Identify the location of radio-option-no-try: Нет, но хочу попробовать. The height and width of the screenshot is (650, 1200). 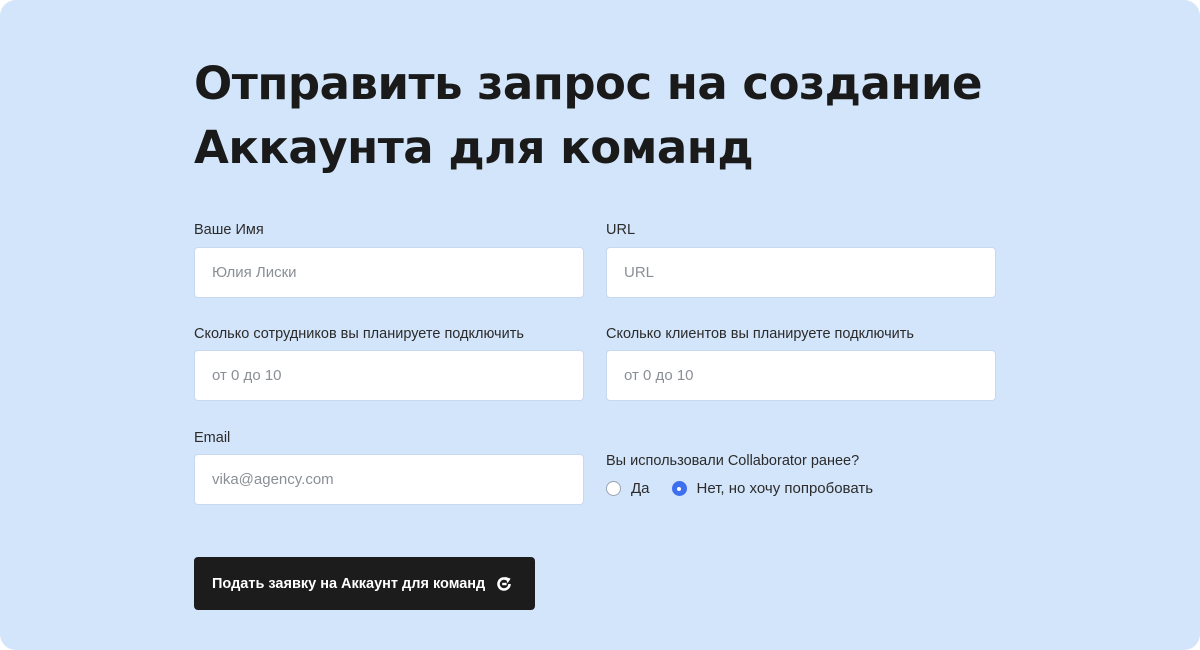
(772, 488).